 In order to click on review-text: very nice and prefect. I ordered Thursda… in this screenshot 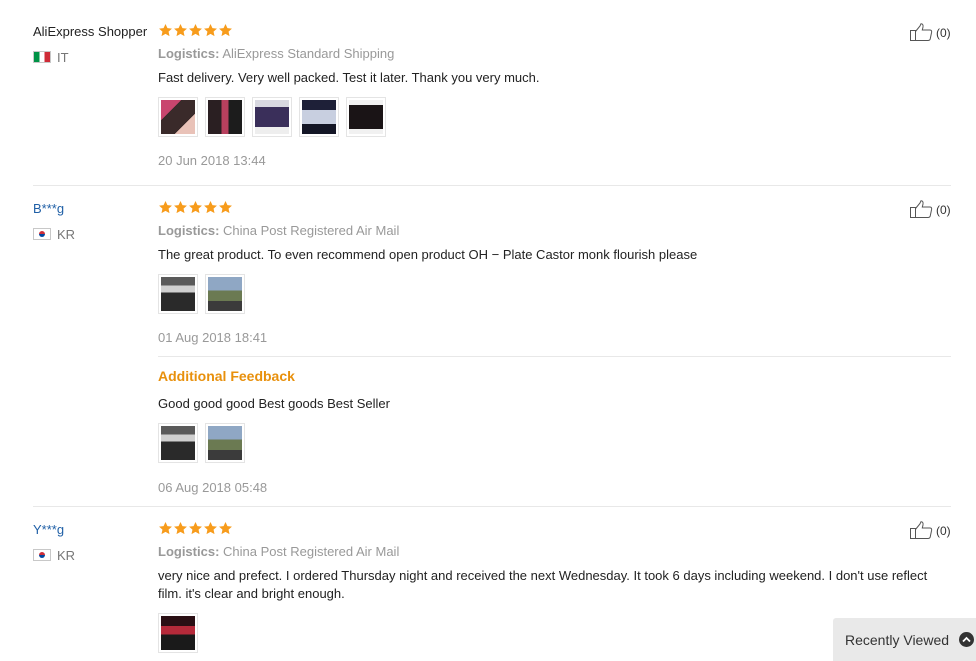, I will do `click(543, 584)`.